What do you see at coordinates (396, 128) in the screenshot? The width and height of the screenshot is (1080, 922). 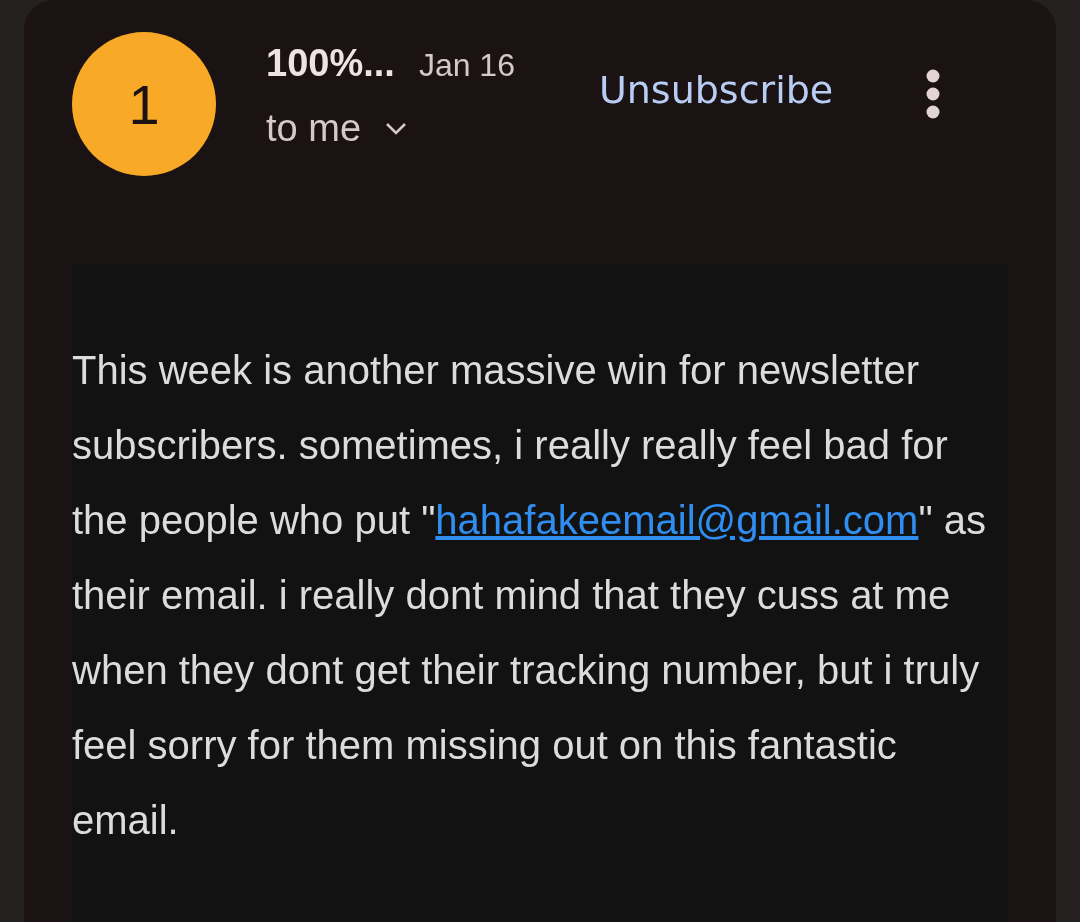 I see `chevron-down-icon` at bounding box center [396, 128].